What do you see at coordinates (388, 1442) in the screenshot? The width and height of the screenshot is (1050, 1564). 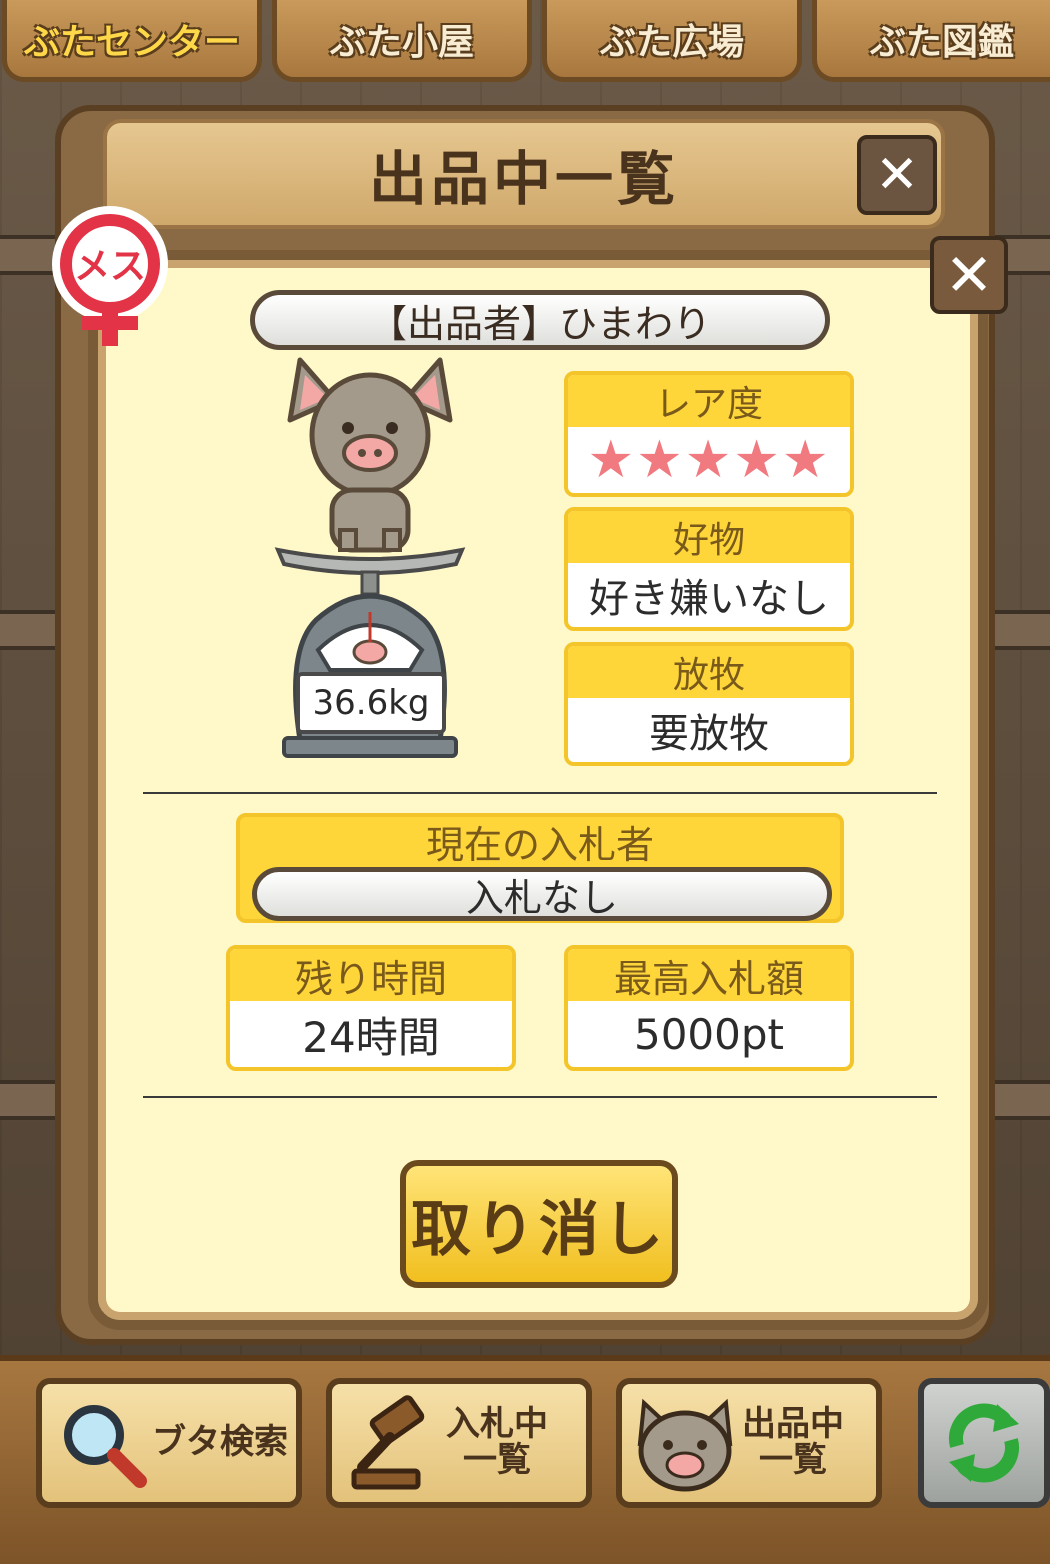 I see `gavel-icon` at bounding box center [388, 1442].